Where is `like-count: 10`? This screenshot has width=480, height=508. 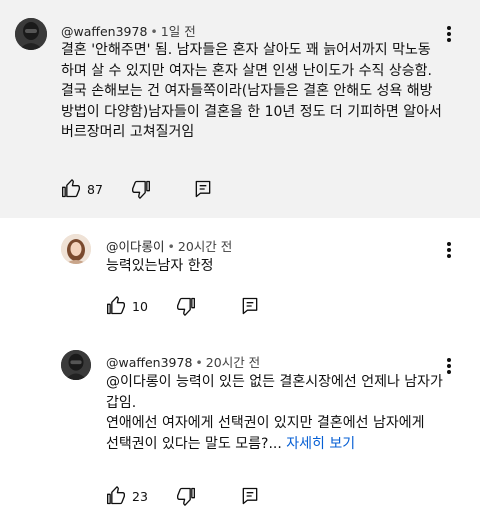 like-count: 10 is located at coordinates (140, 306).